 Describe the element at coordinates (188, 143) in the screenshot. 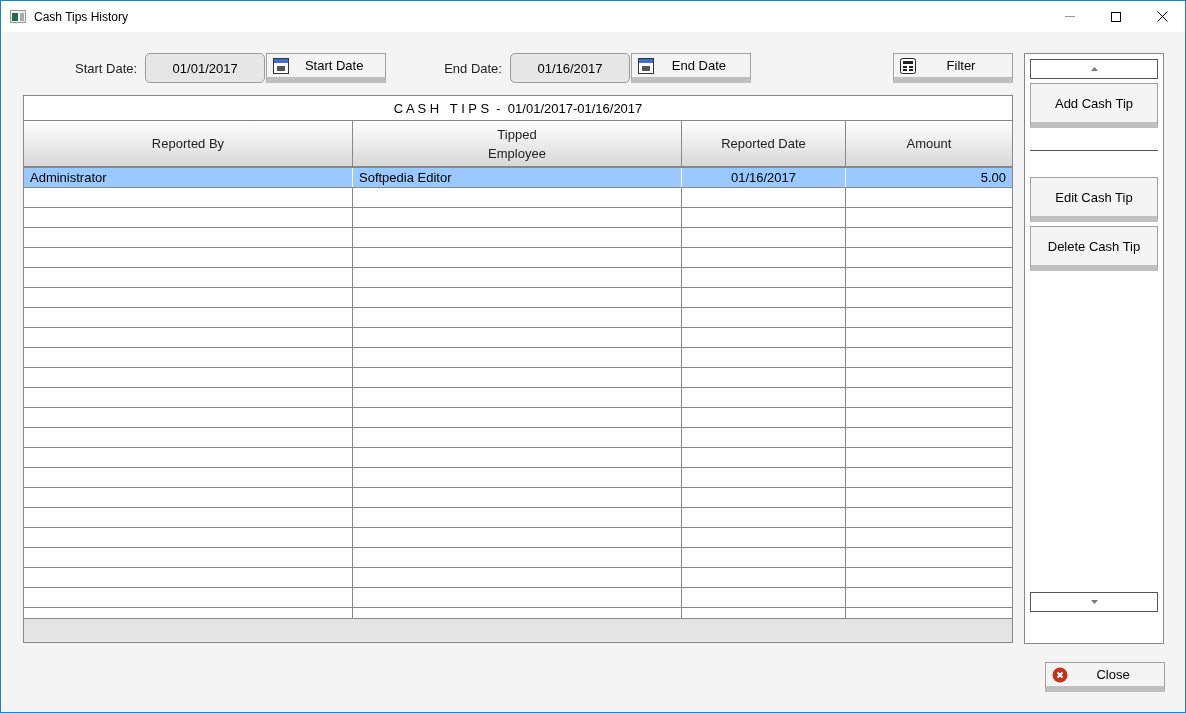

I see `column-header: Reported By` at that location.